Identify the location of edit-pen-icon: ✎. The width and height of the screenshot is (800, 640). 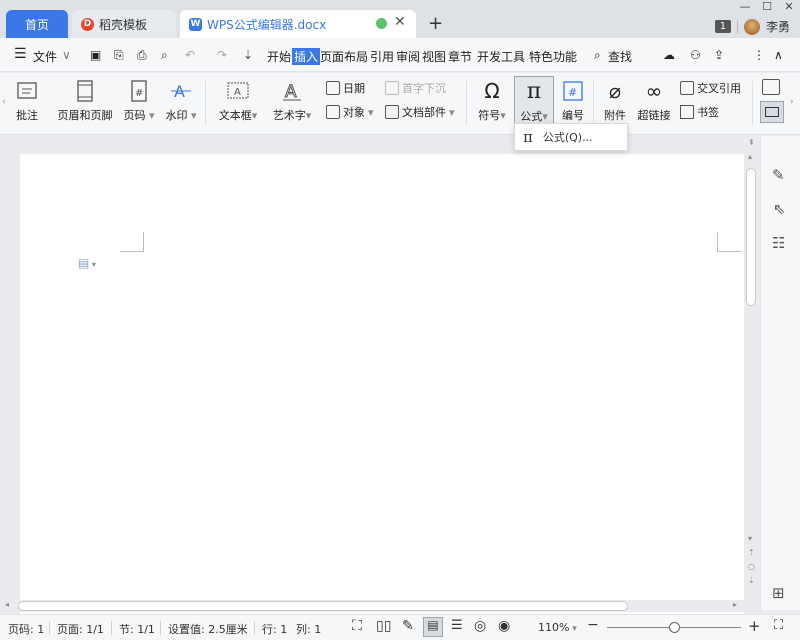
(778, 175).